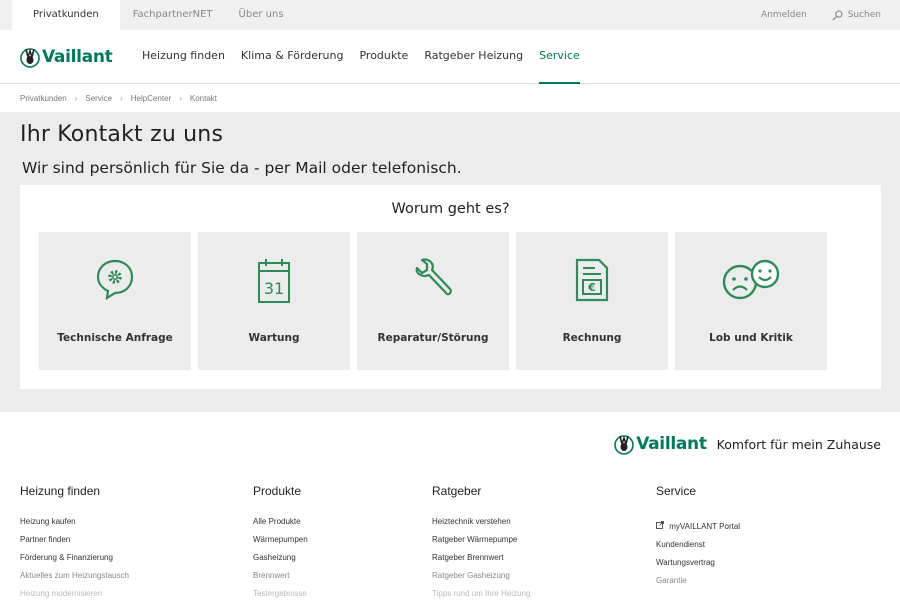 The image size is (900, 600). What do you see at coordinates (751, 301) in the screenshot?
I see `tile-lob-und-kritik: Lob und Kritik` at bounding box center [751, 301].